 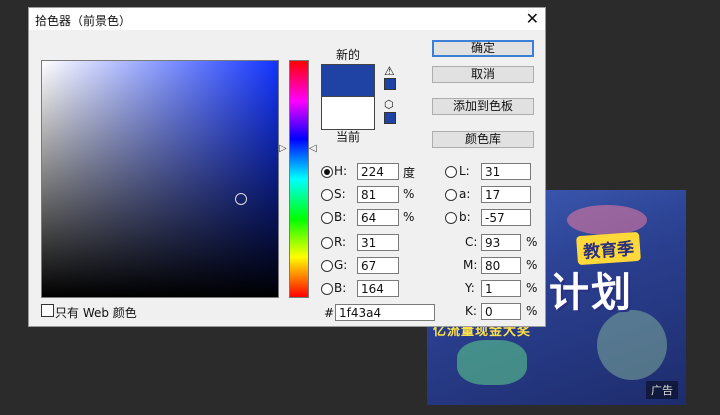 What do you see at coordinates (378, 242) in the screenshot?
I see `red-input: 31` at bounding box center [378, 242].